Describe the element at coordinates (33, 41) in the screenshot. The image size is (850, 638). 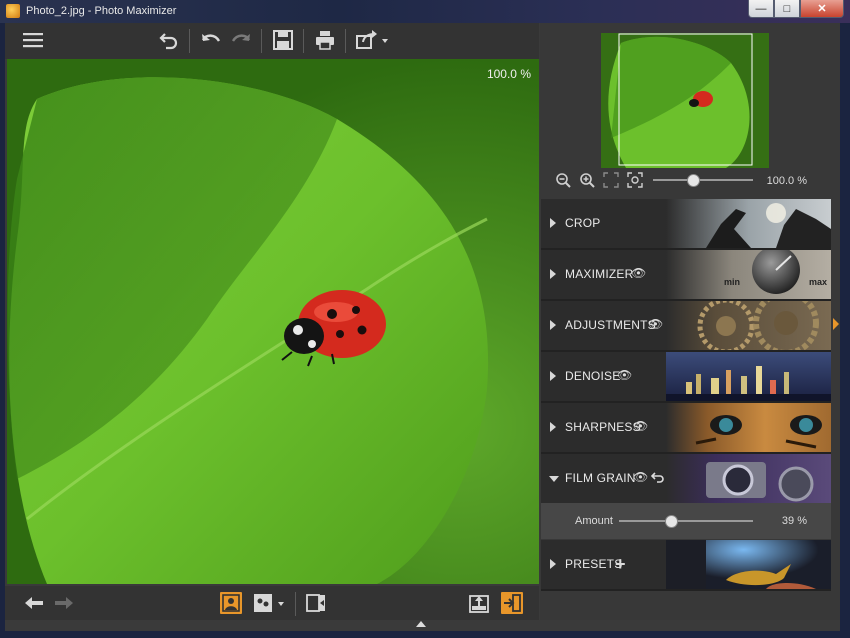
I see `menu-icon` at that location.